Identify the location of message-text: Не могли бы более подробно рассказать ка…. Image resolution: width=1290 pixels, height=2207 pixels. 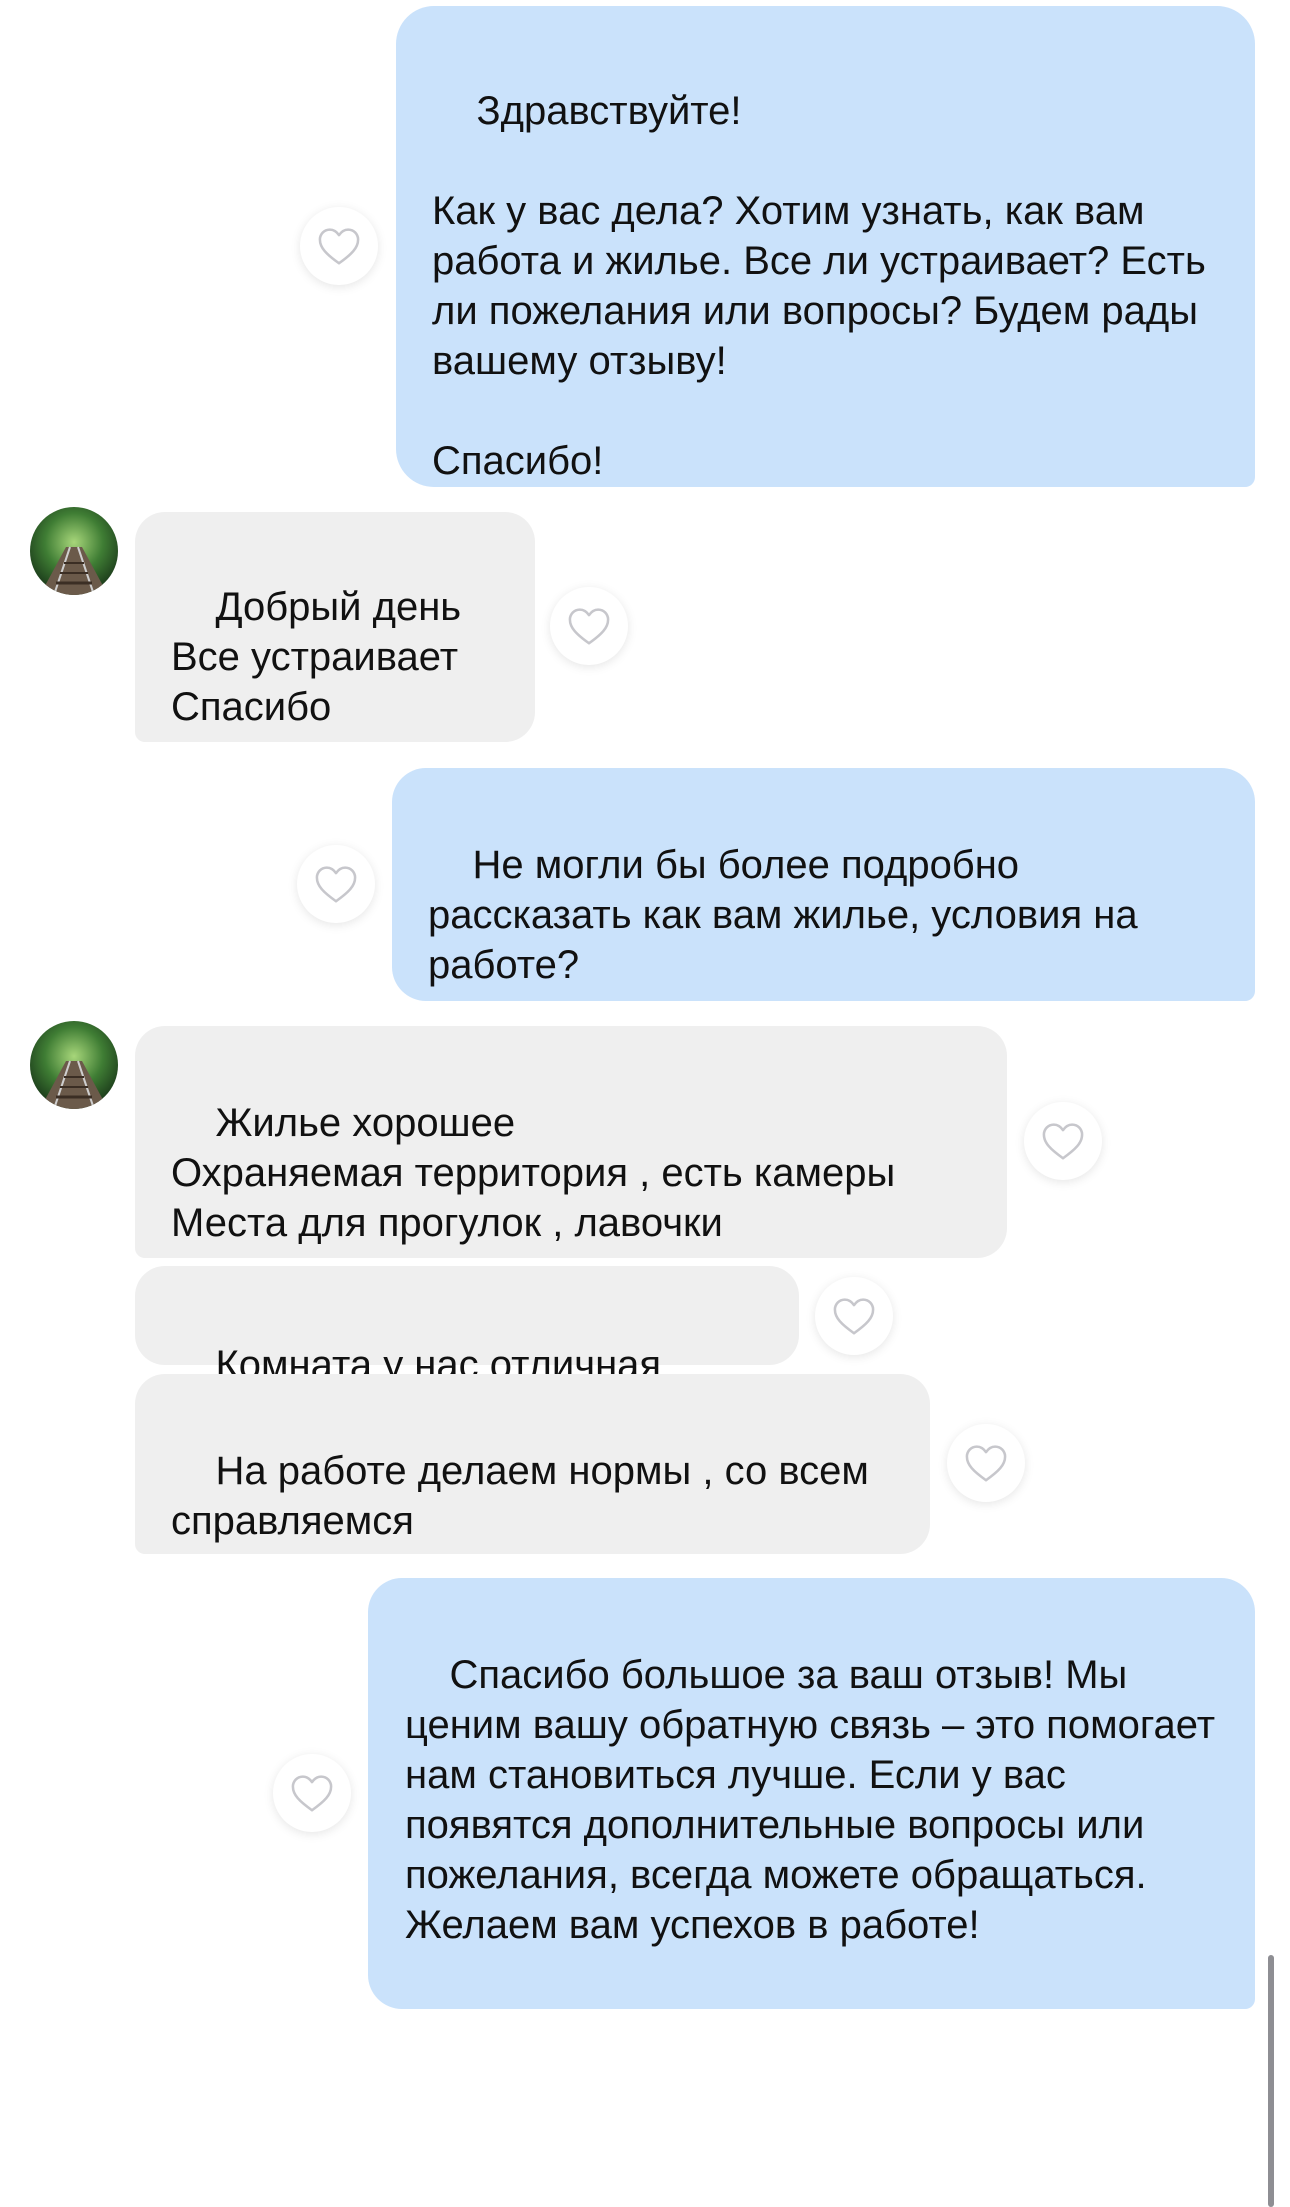
(788, 915).